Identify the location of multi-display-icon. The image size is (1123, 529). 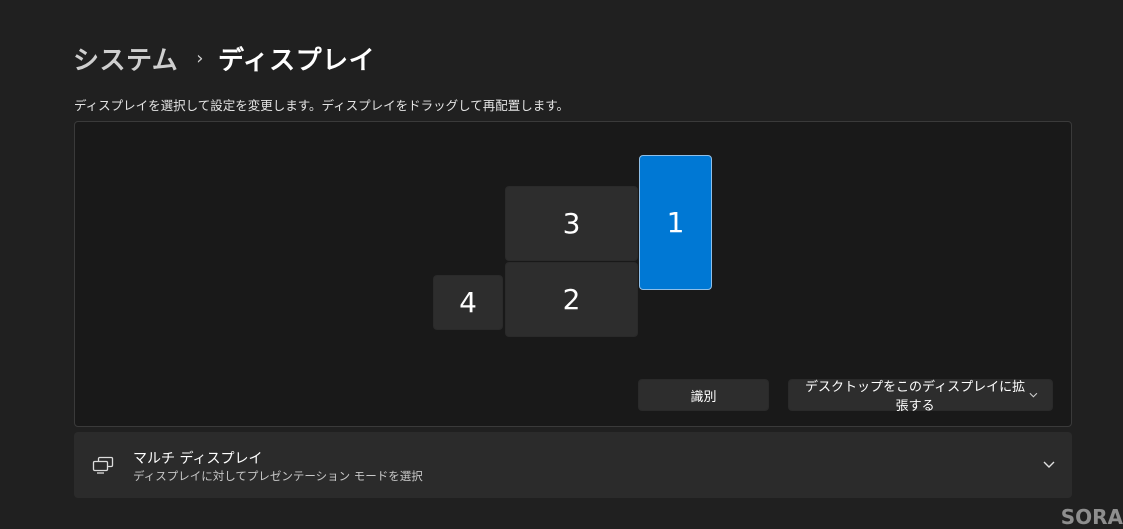
(103, 465).